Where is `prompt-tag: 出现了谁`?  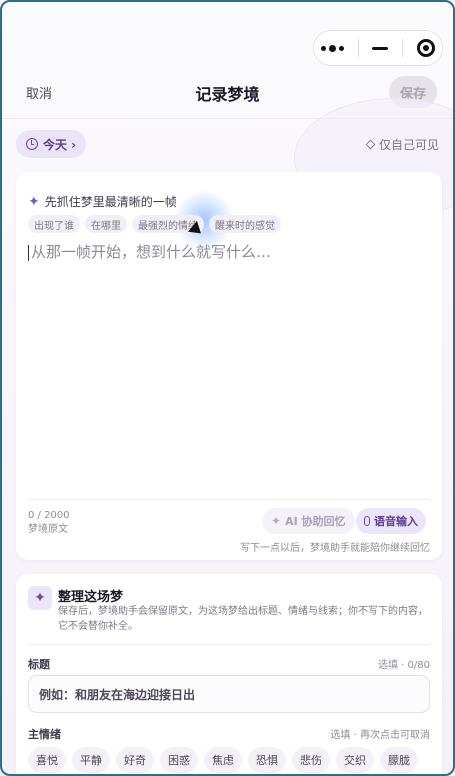 prompt-tag: 出现了谁 is located at coordinates (54, 224).